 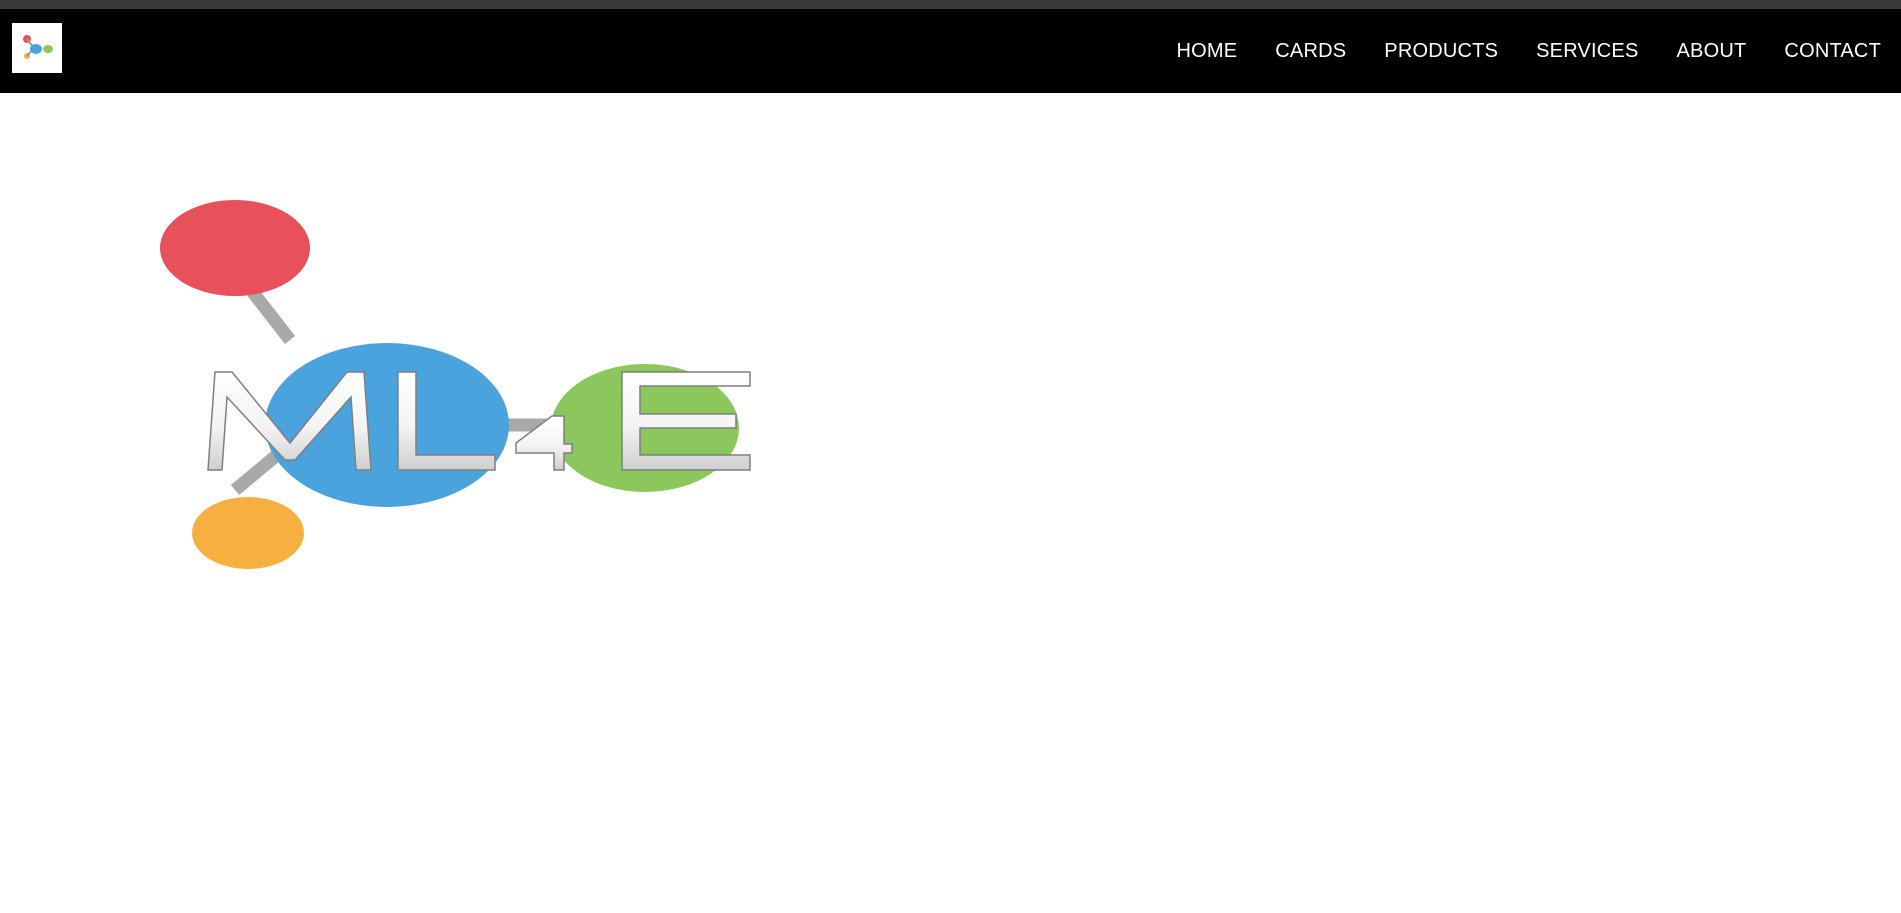 I want to click on nav-item-contact: CONTACT, so click(x=1832, y=51).